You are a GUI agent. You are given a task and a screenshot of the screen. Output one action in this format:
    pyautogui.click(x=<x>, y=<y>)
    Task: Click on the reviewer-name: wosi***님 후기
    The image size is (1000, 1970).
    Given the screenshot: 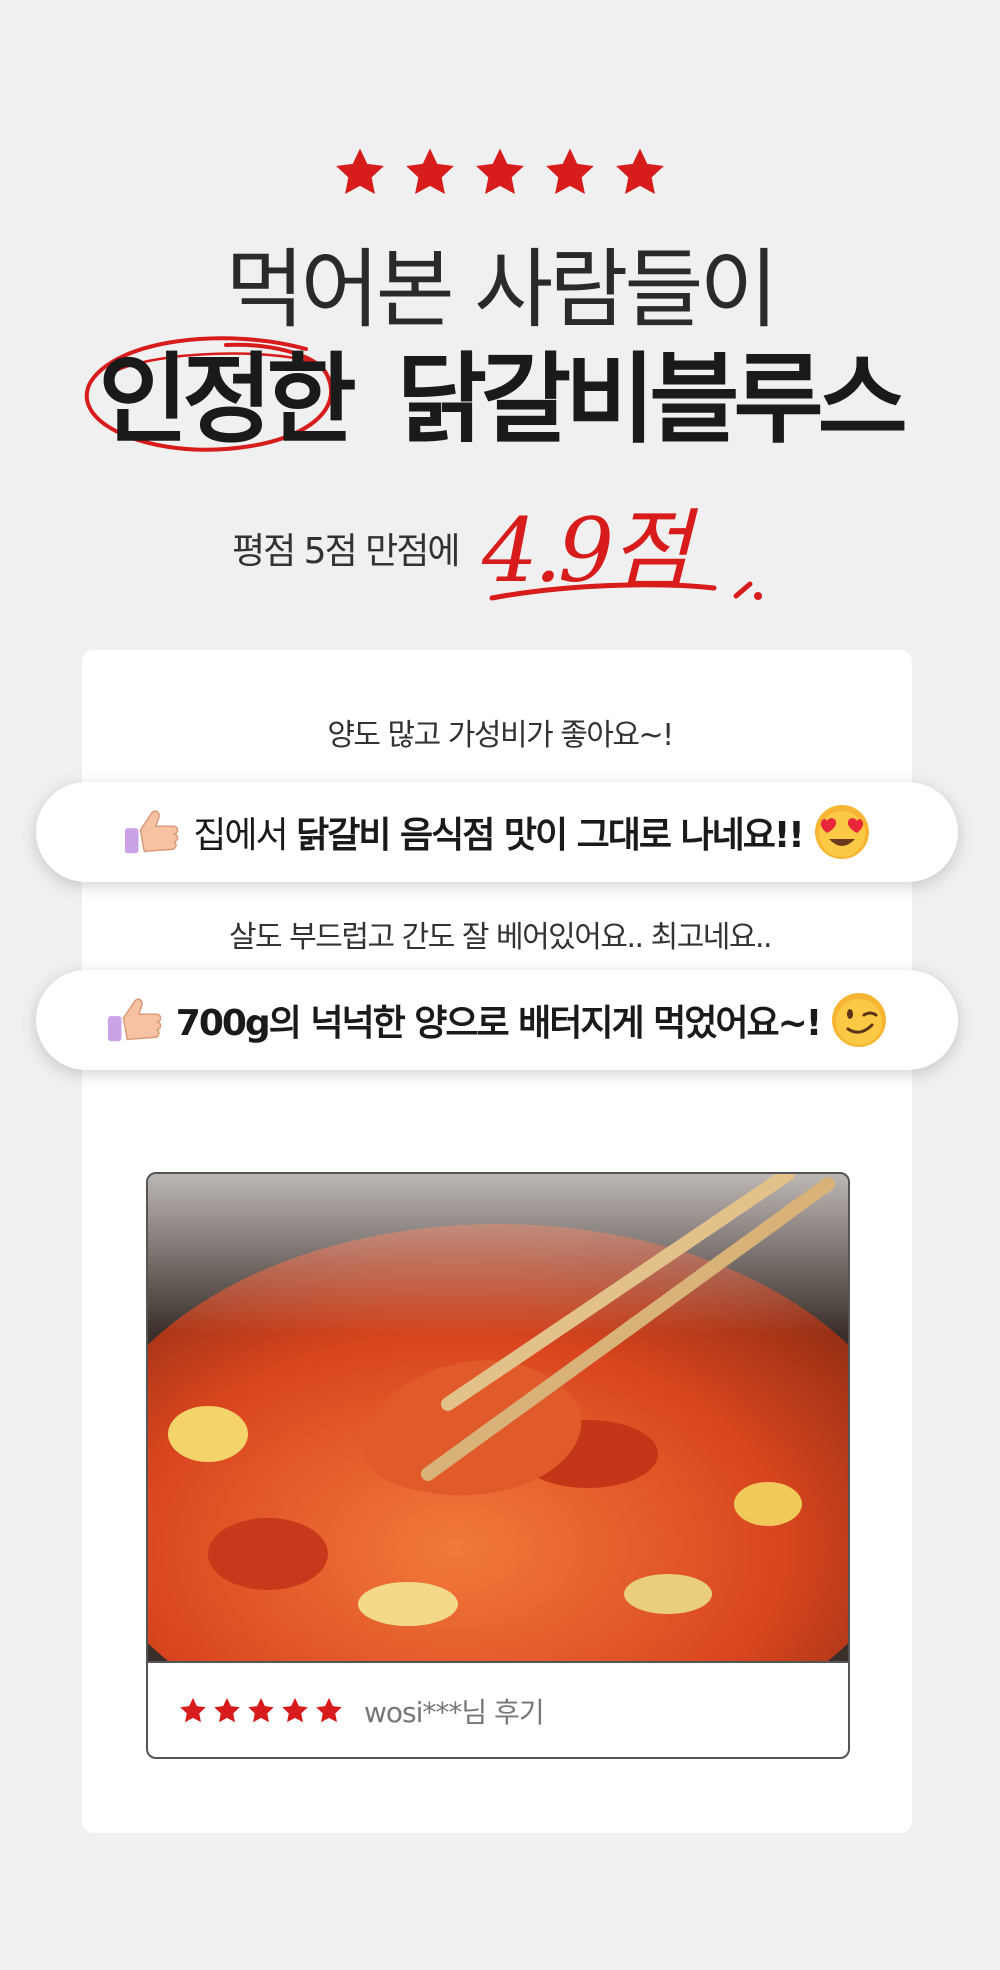 What is the action you would take?
    pyautogui.click(x=454, y=1712)
    